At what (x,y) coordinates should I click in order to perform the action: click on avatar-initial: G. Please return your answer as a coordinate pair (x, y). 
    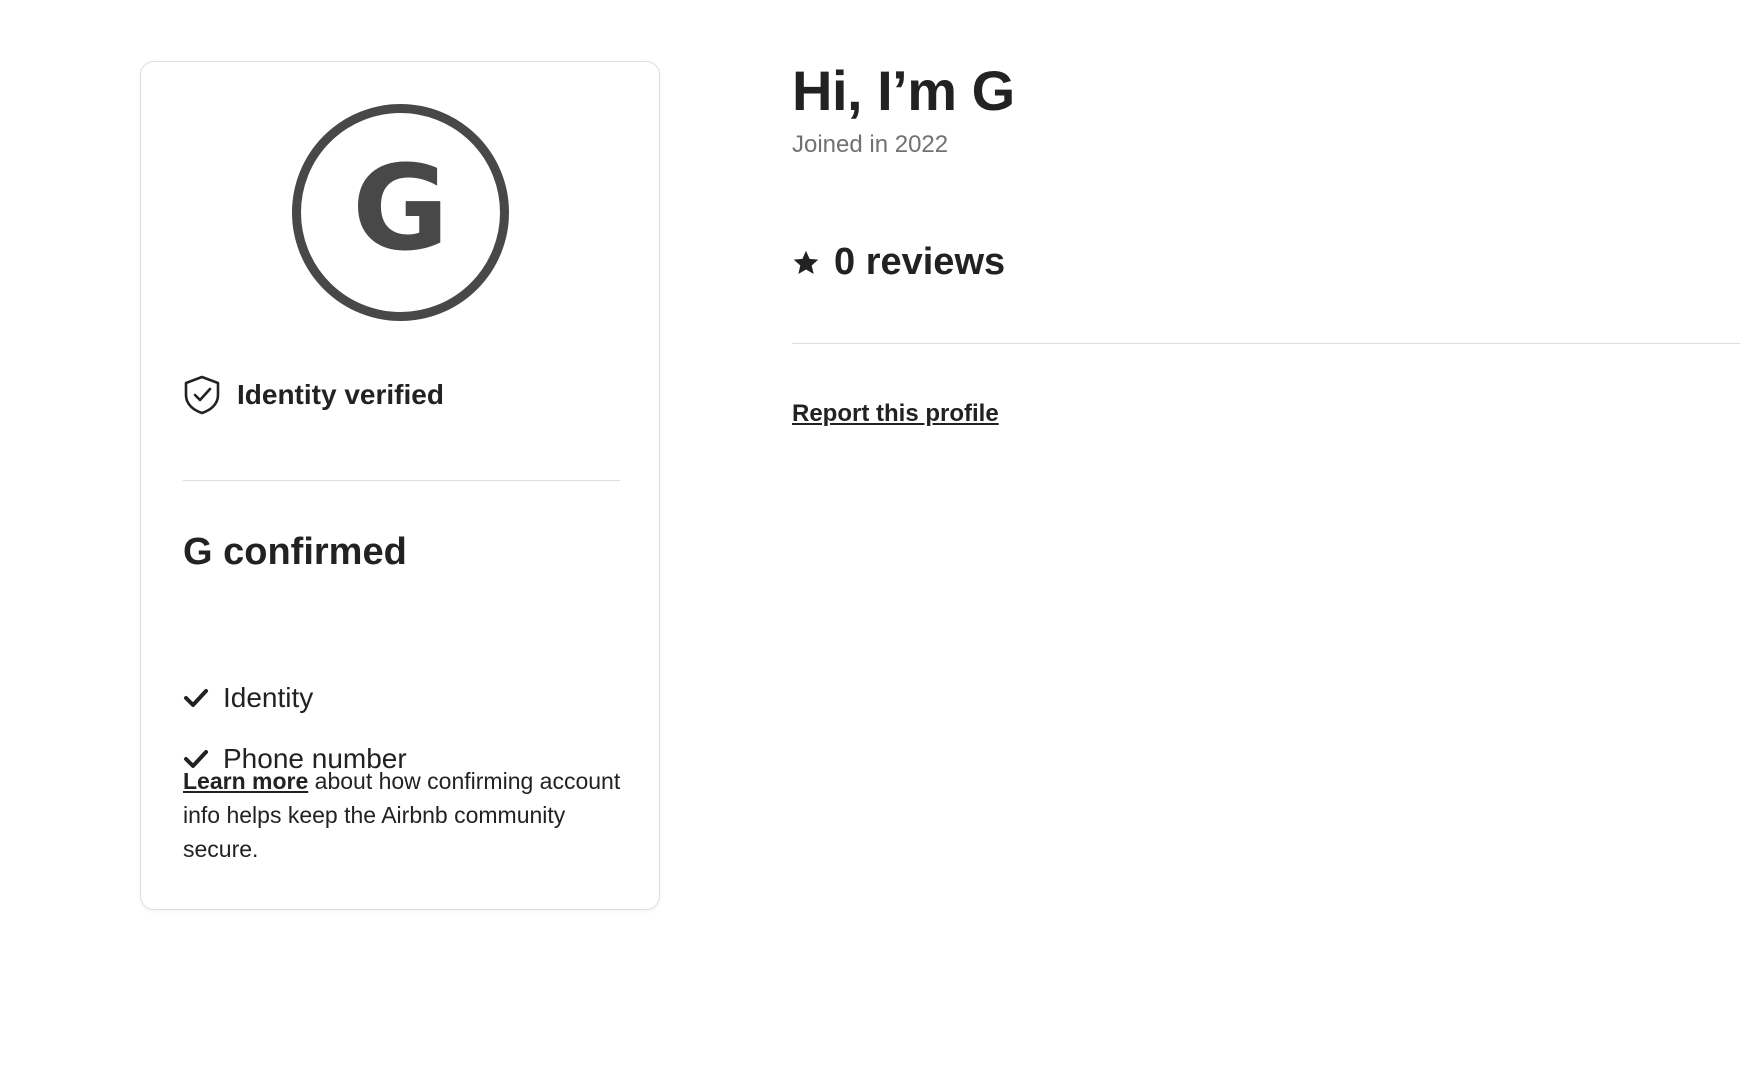
    Looking at the image, I should click on (400, 207).